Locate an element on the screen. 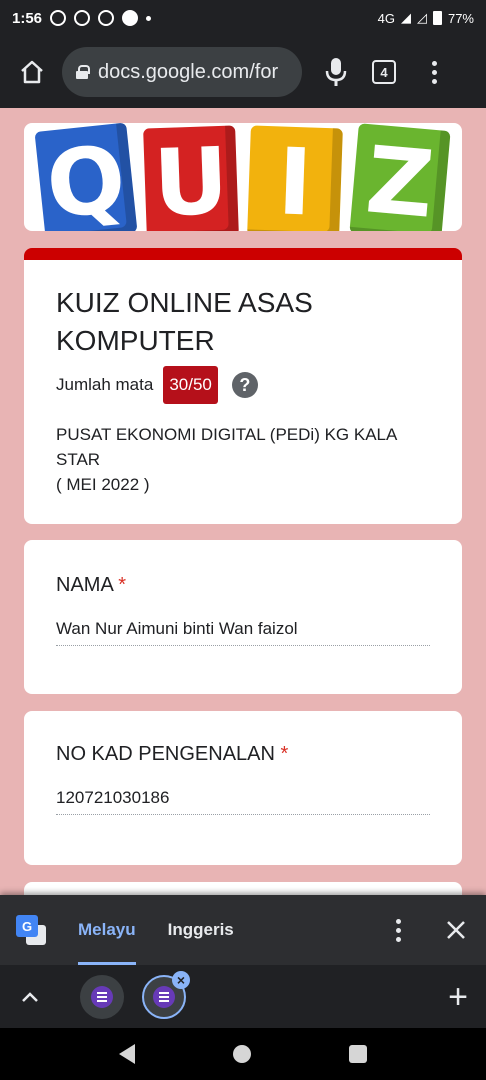 The width and height of the screenshot is (486, 1080). tab-switcher-button: 4 is located at coordinates (384, 72).